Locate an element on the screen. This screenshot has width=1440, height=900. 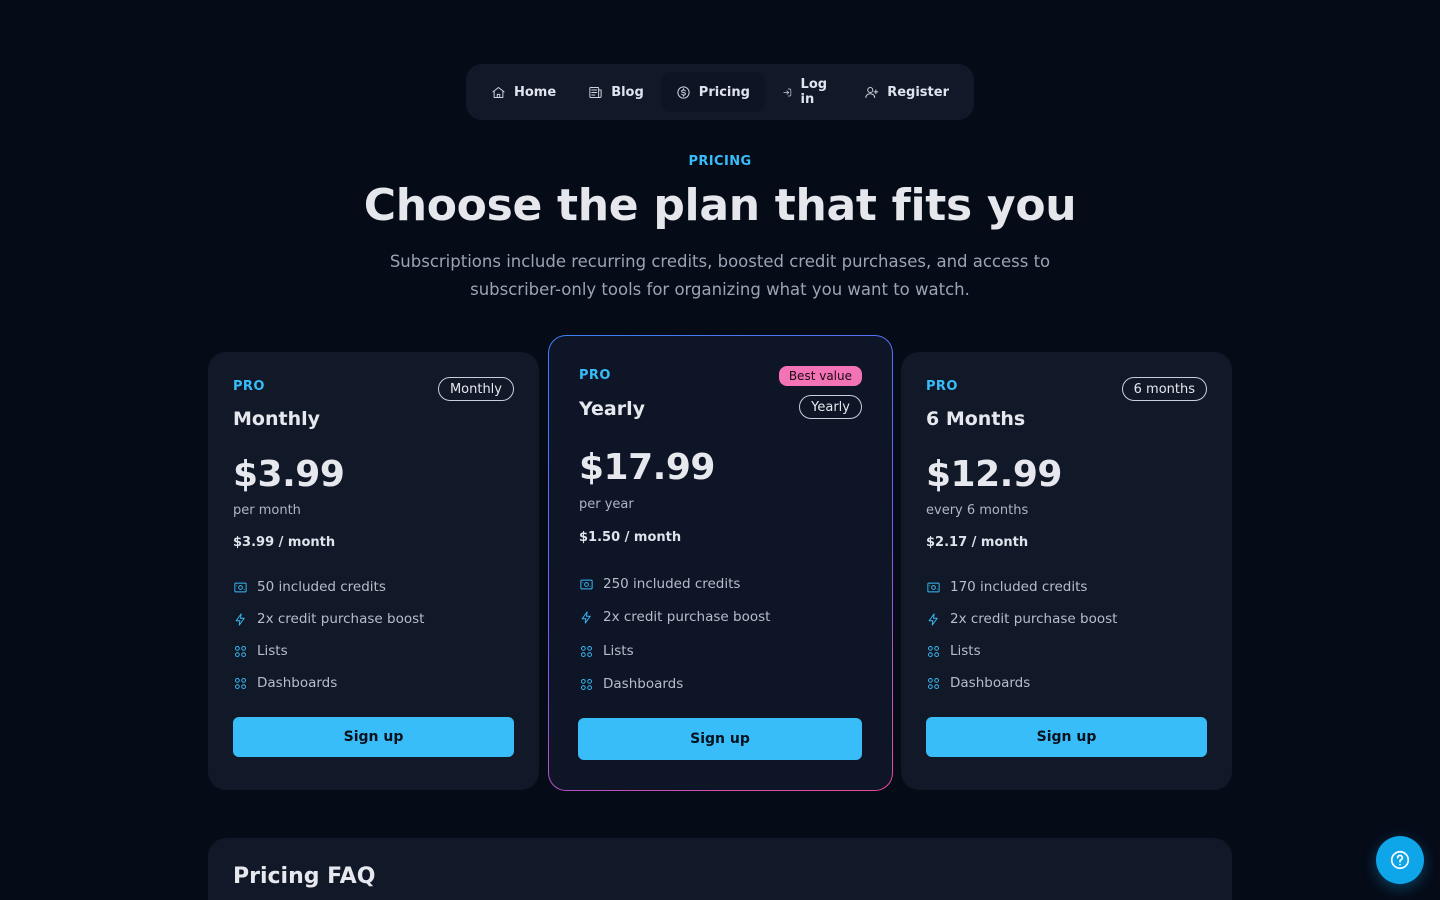
nav-pricing-label: Pricing is located at coordinates (724, 92).